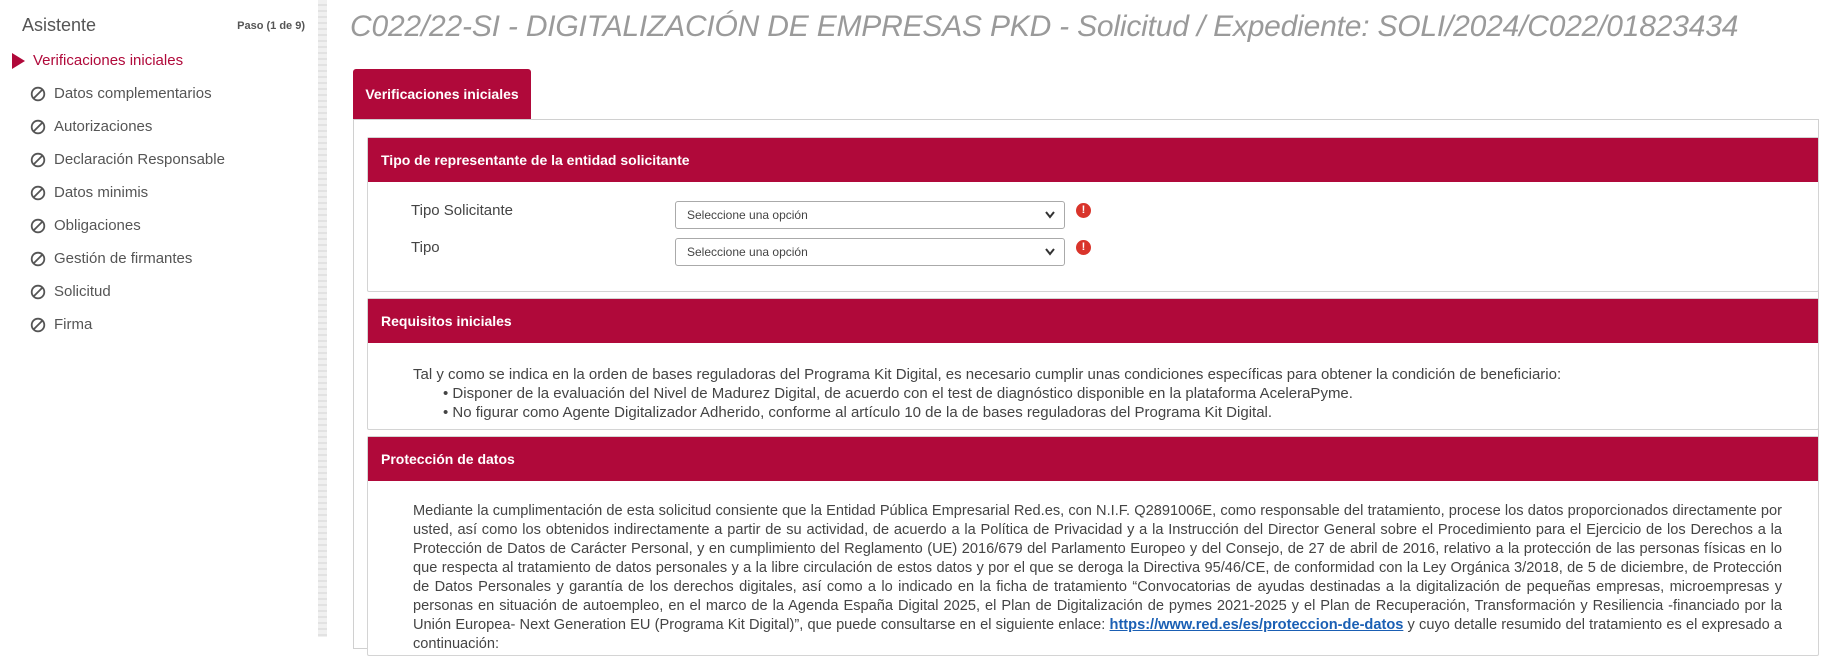  Describe the element at coordinates (101, 192) in the screenshot. I see `sidebar-item-label: Datos minimis` at that location.